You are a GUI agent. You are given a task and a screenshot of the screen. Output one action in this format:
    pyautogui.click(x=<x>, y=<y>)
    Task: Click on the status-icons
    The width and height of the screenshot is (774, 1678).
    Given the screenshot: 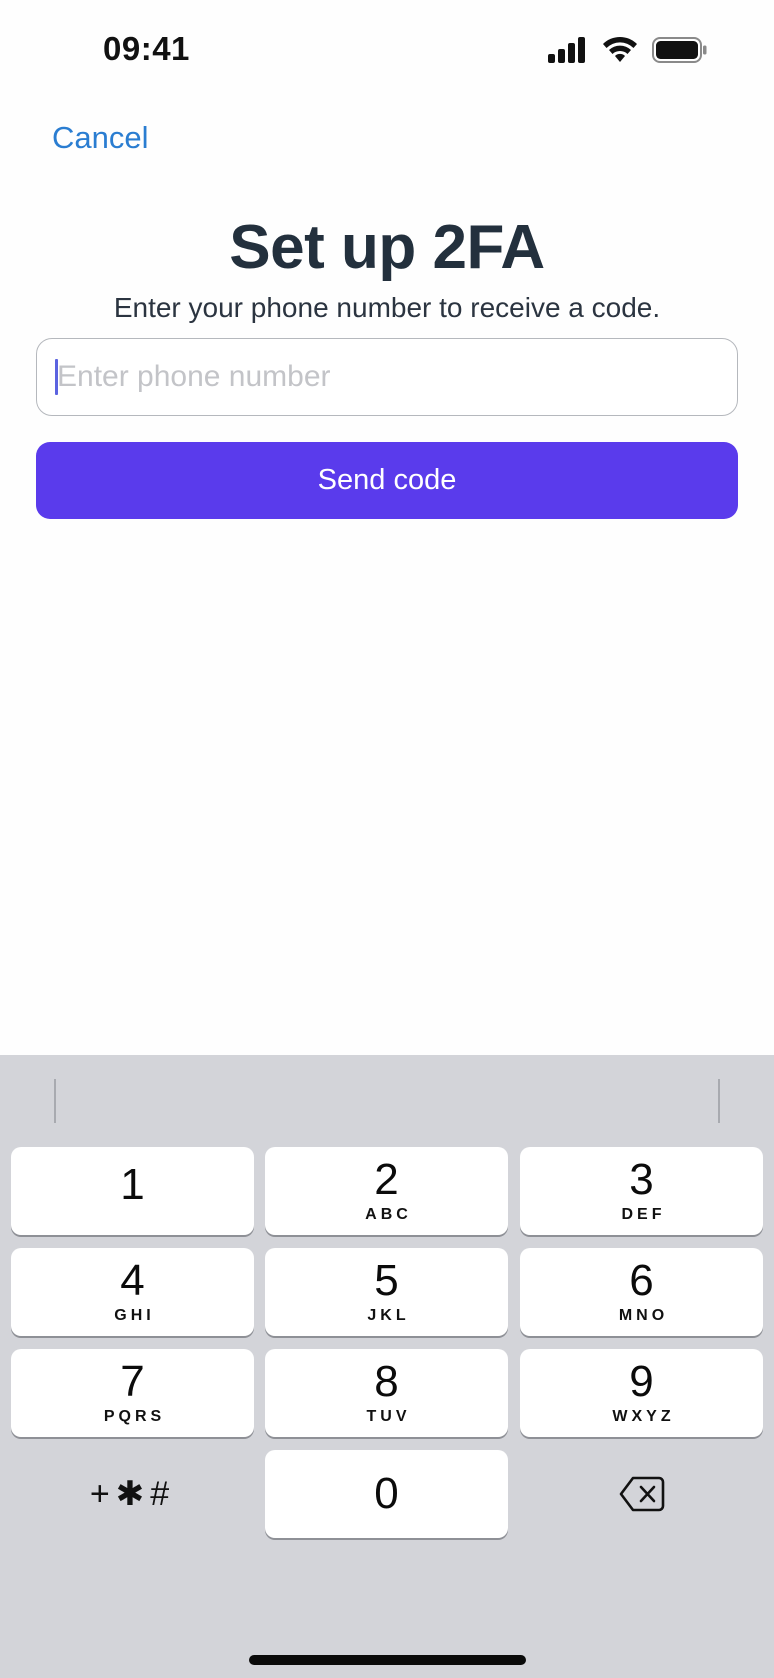 What is the action you would take?
    pyautogui.click(x=628, y=49)
    